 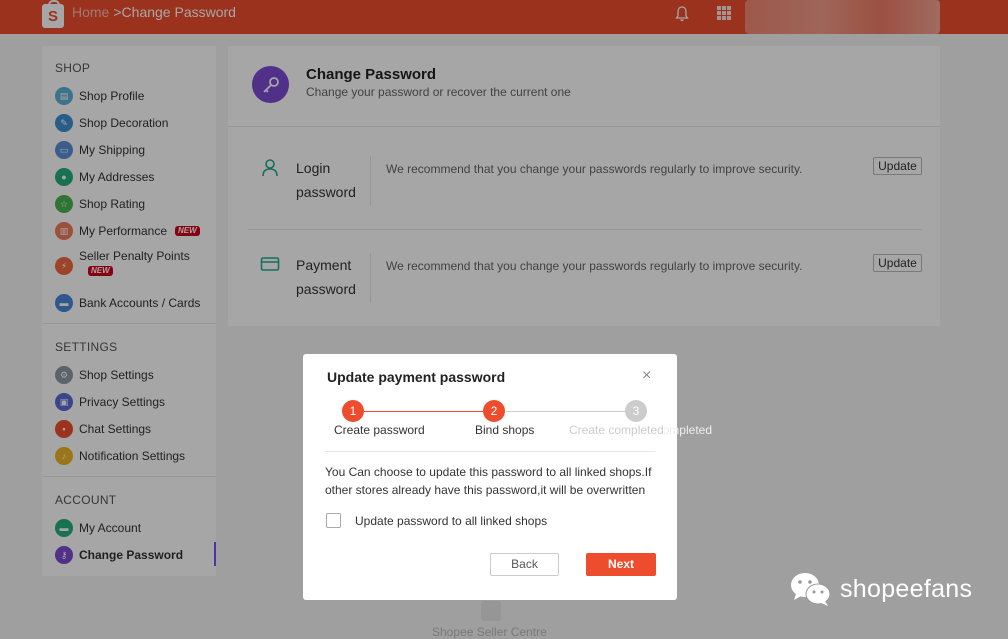 What do you see at coordinates (524, 564) in the screenshot?
I see `back-button: Back` at bounding box center [524, 564].